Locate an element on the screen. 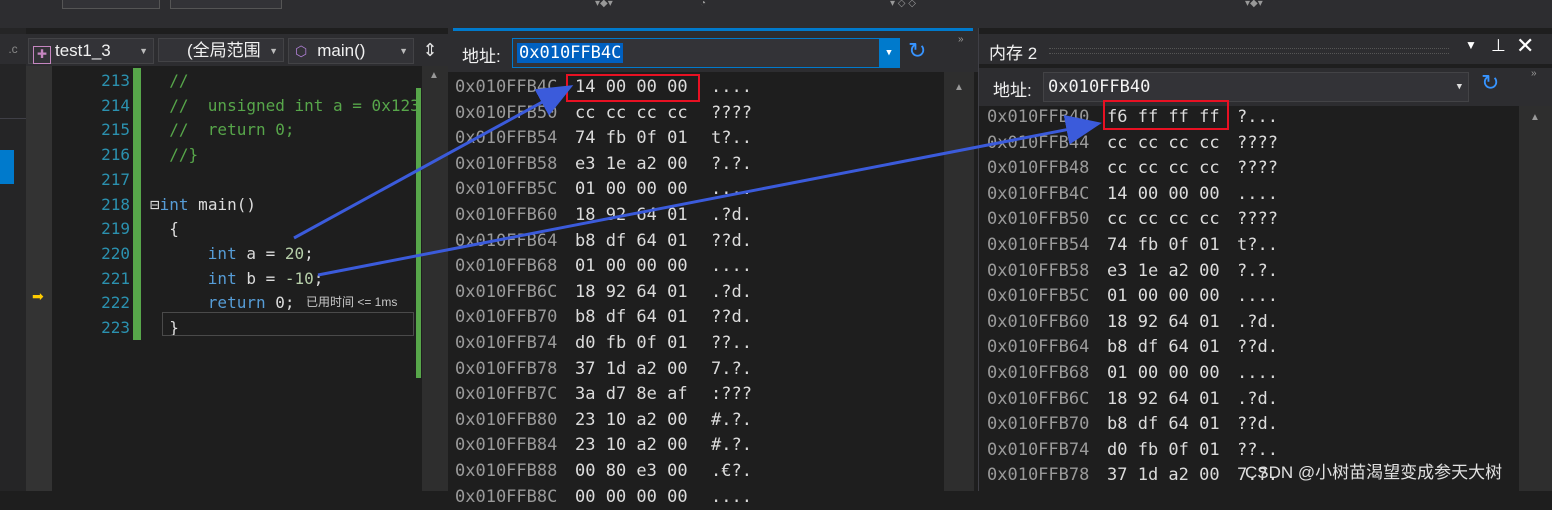  code-token: int is located at coordinates (174, 204).